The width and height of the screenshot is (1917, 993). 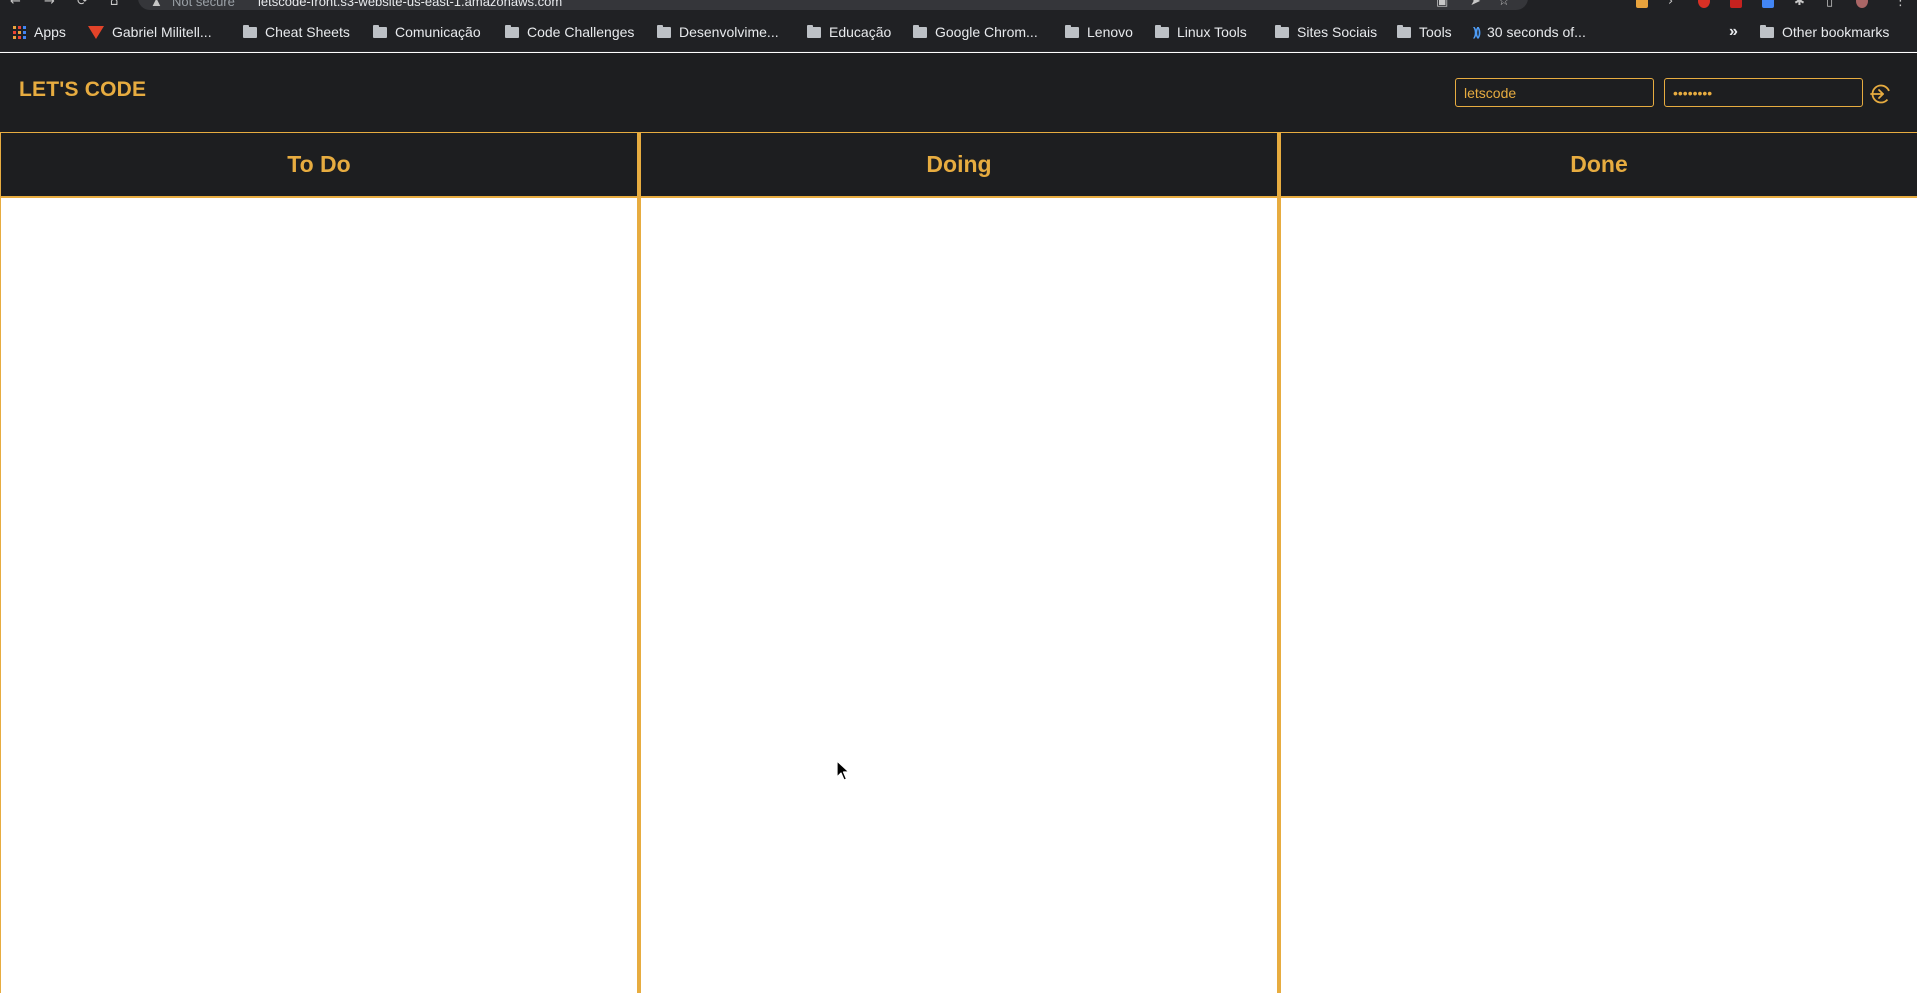 I want to click on bookmark-label: Apps, so click(x=50, y=32).